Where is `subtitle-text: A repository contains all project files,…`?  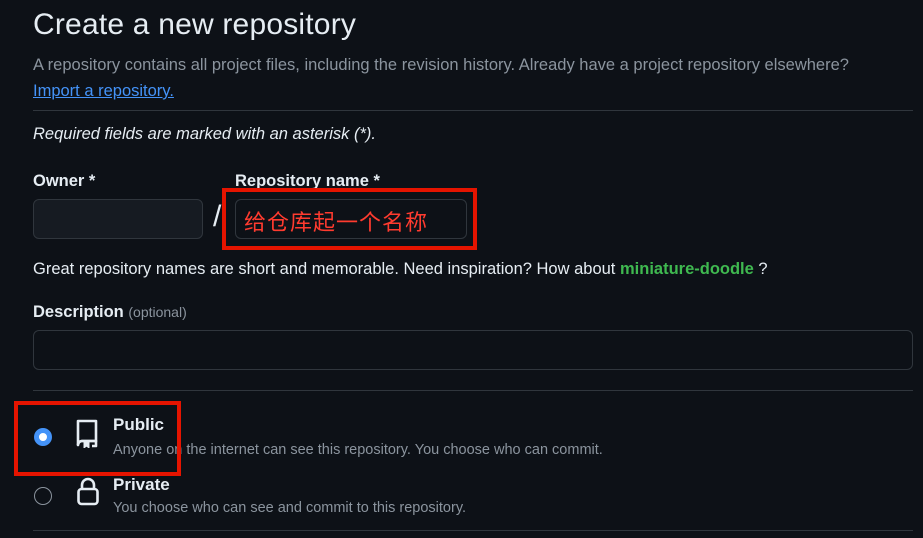
subtitle-text: A repository contains all project files,… is located at coordinates (441, 65).